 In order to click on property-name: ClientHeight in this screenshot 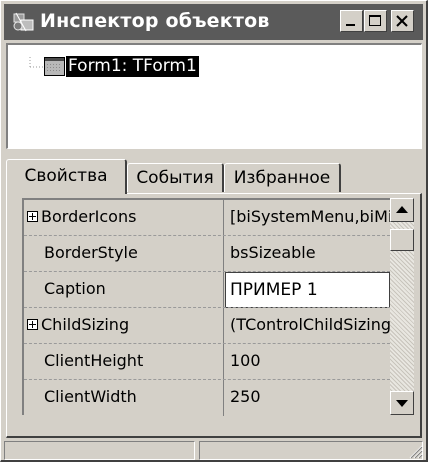, I will do `click(124, 362)`.